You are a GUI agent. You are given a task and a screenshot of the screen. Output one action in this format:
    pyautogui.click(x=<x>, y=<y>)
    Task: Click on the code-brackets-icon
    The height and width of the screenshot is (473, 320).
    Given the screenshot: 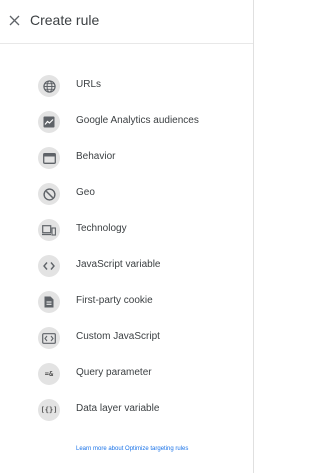 What is the action you would take?
    pyautogui.click(x=49, y=266)
    